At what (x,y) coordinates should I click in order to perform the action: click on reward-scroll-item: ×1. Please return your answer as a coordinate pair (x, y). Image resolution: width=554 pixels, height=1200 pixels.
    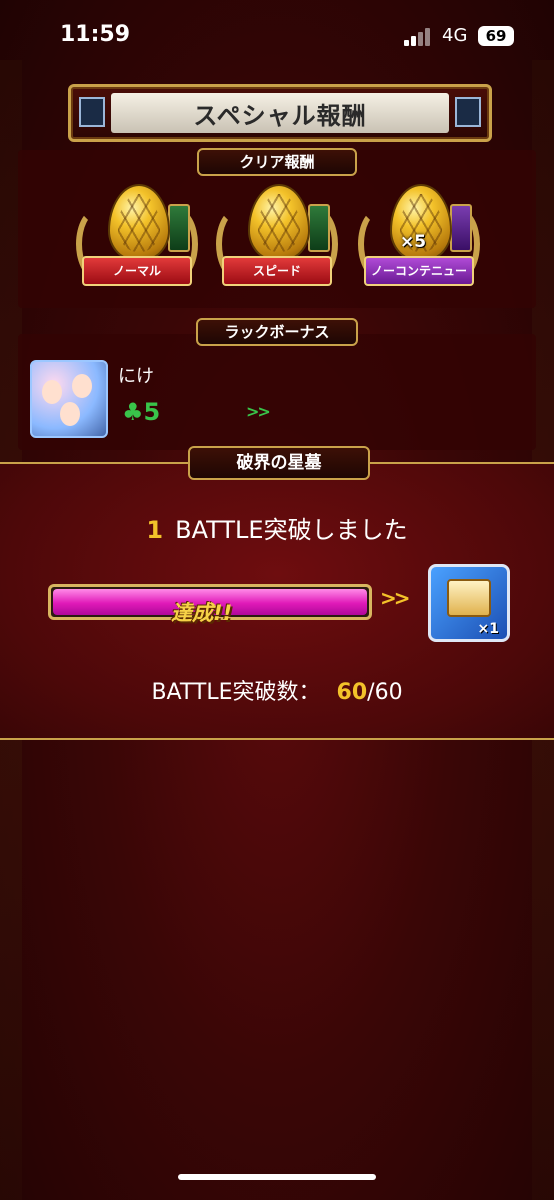
    Looking at the image, I should click on (469, 603).